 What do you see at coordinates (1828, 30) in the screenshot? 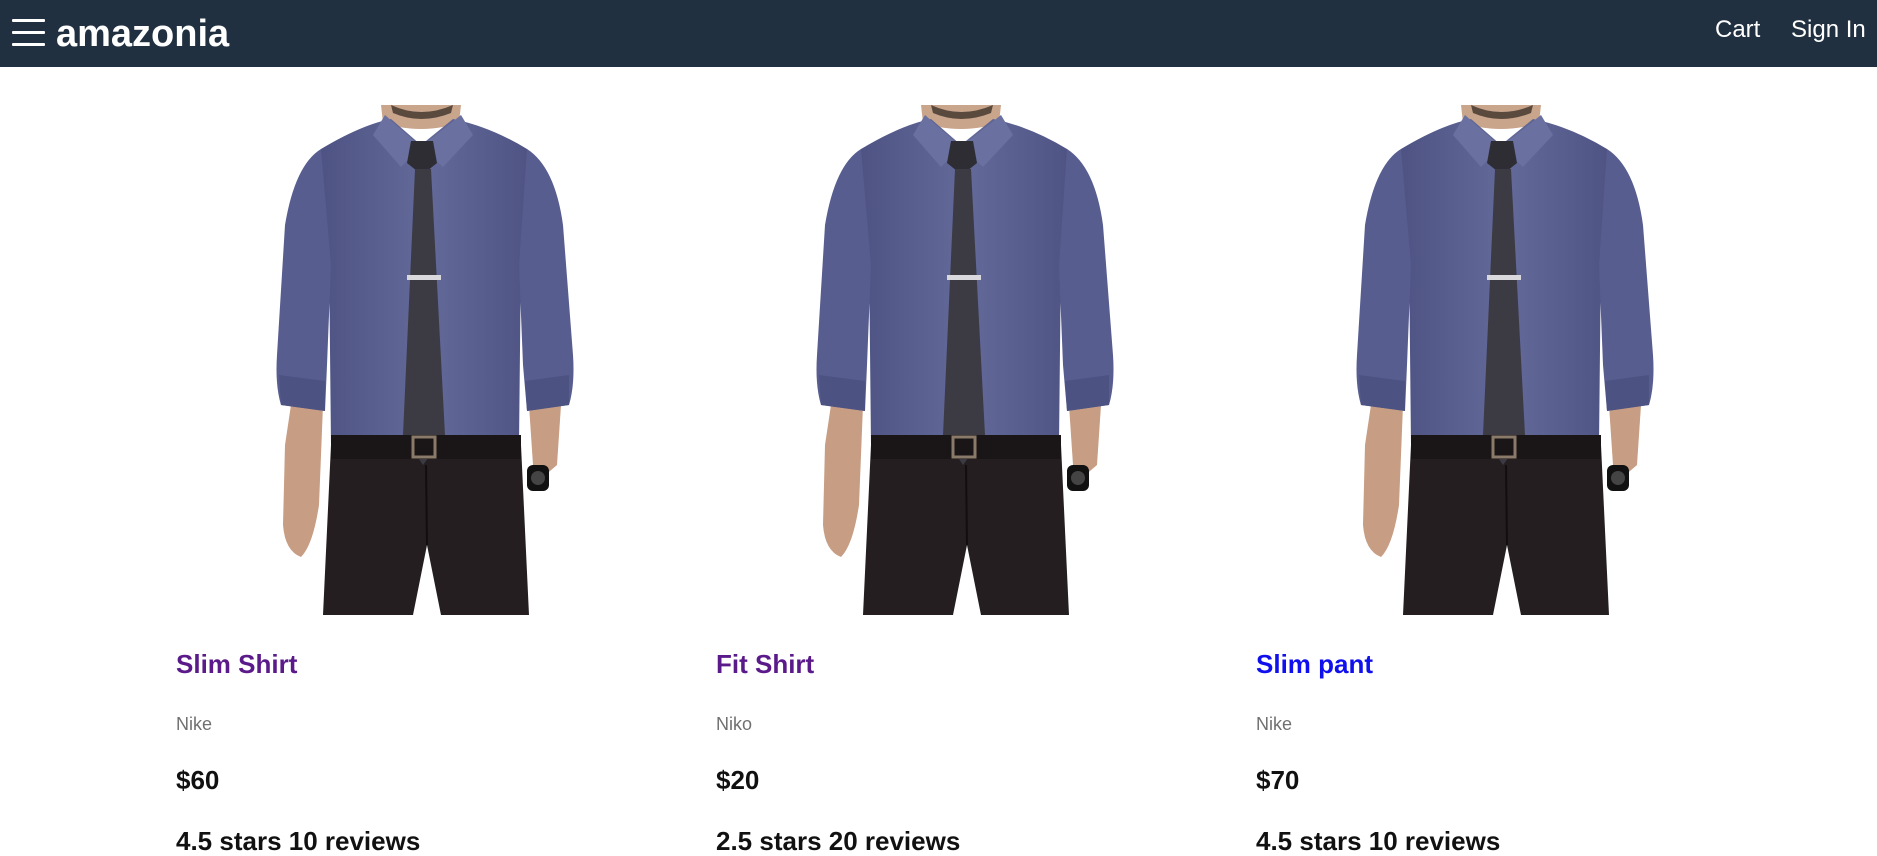
I see `sign-in-link: Sign In` at bounding box center [1828, 30].